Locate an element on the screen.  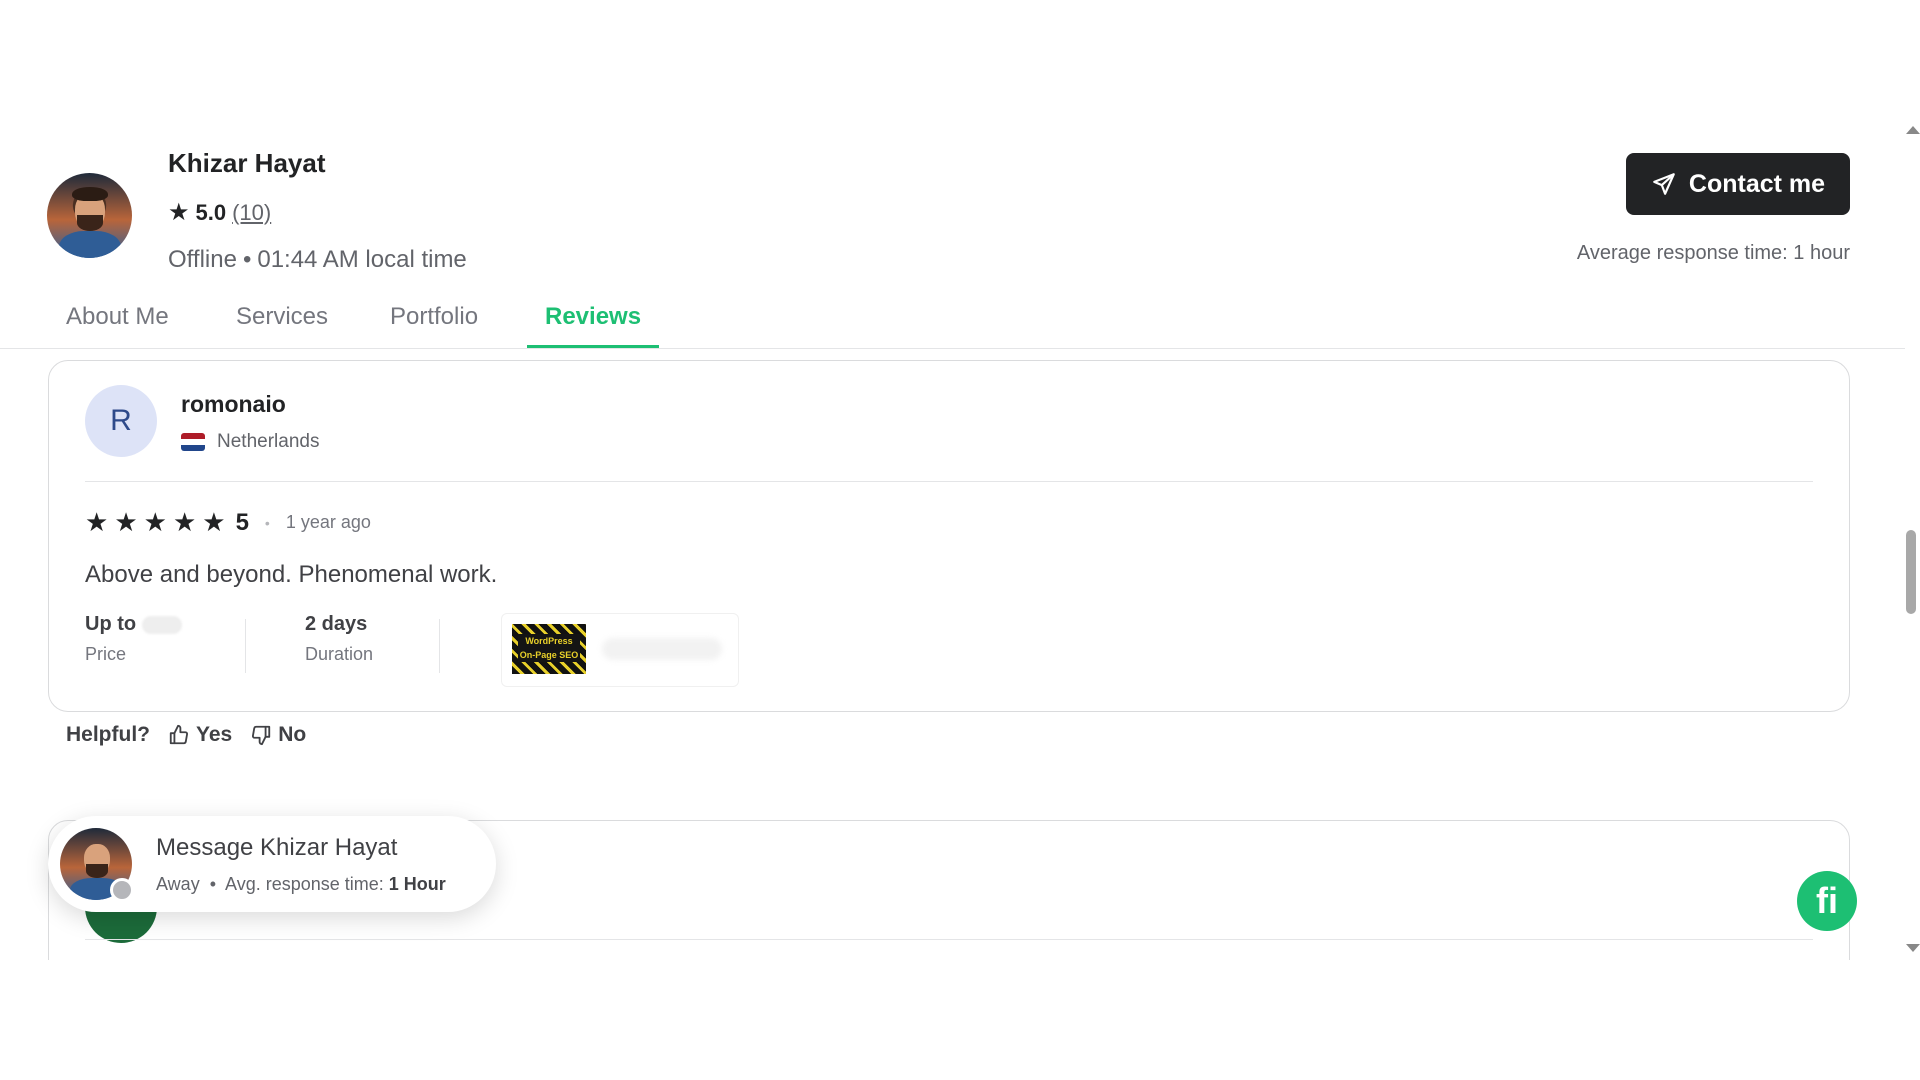
away-status: Away is located at coordinates (178, 884).